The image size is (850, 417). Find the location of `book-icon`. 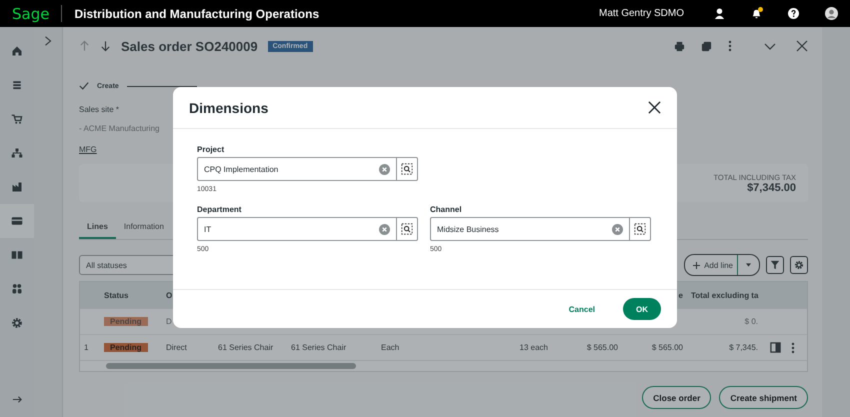

book-icon is located at coordinates (17, 255).